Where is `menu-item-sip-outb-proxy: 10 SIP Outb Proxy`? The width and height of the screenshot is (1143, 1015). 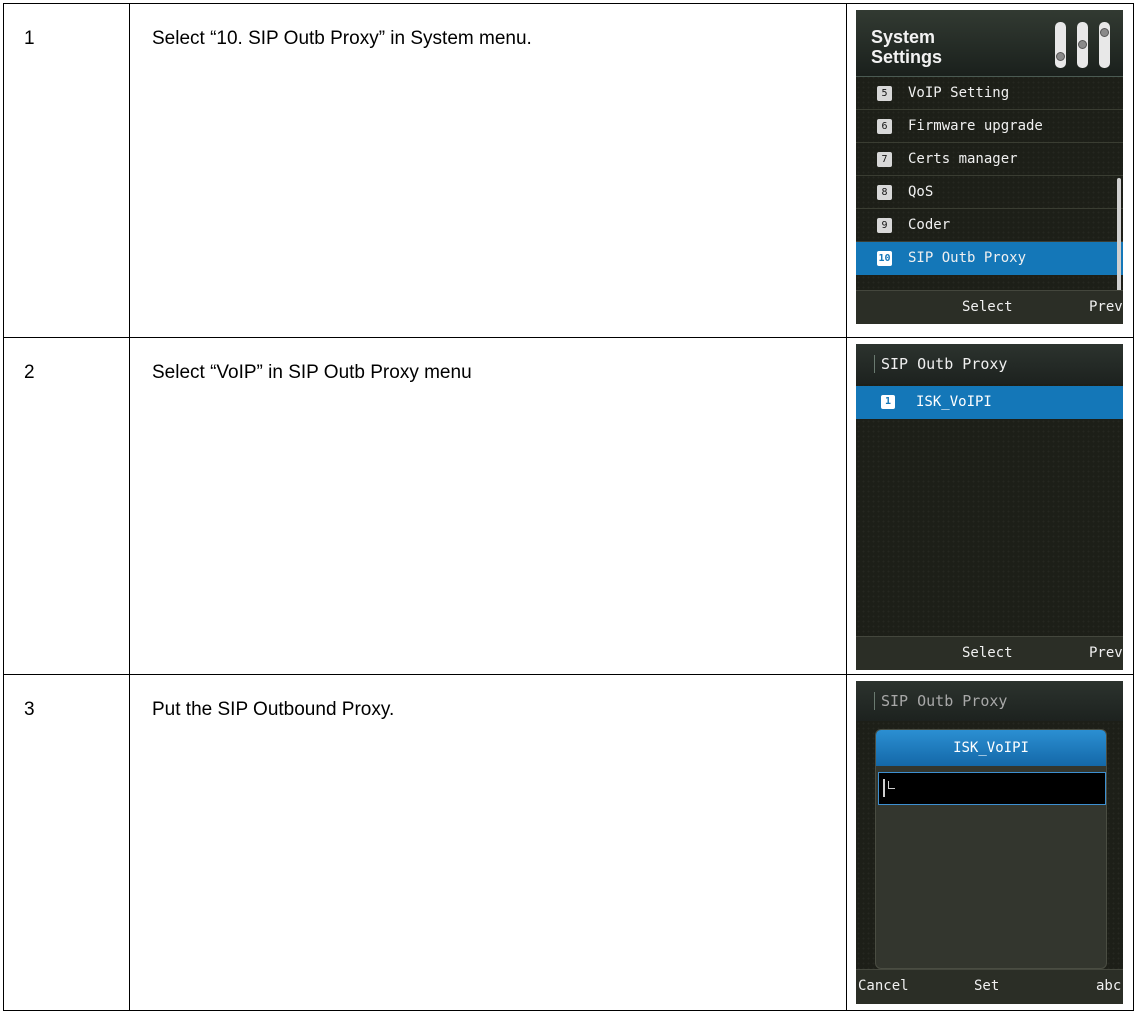 menu-item-sip-outb-proxy: 10 SIP Outb Proxy is located at coordinates (989, 258).